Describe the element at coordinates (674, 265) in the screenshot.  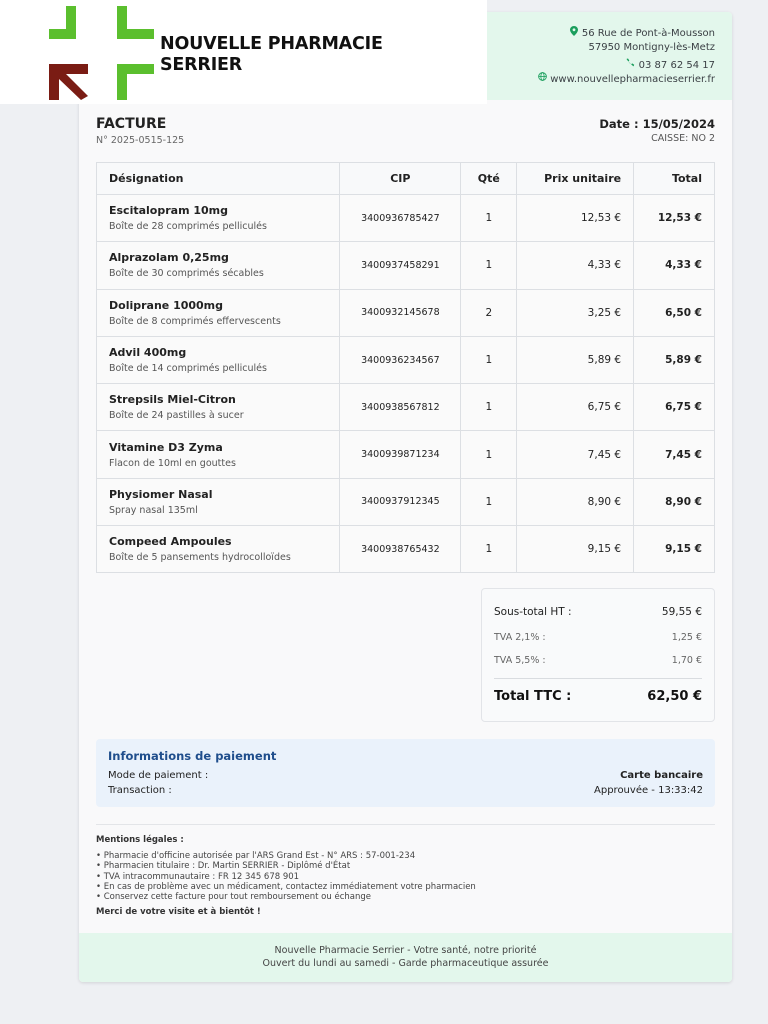
I see `cell-total: 4,33 €` at that location.